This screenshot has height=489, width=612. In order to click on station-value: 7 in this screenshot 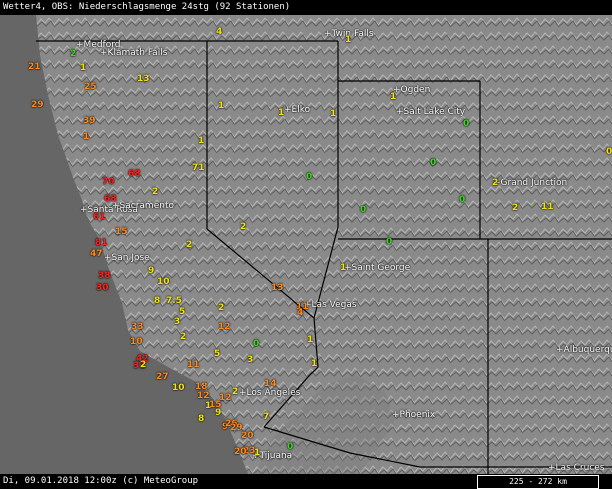, I will do `click(266, 417)`.